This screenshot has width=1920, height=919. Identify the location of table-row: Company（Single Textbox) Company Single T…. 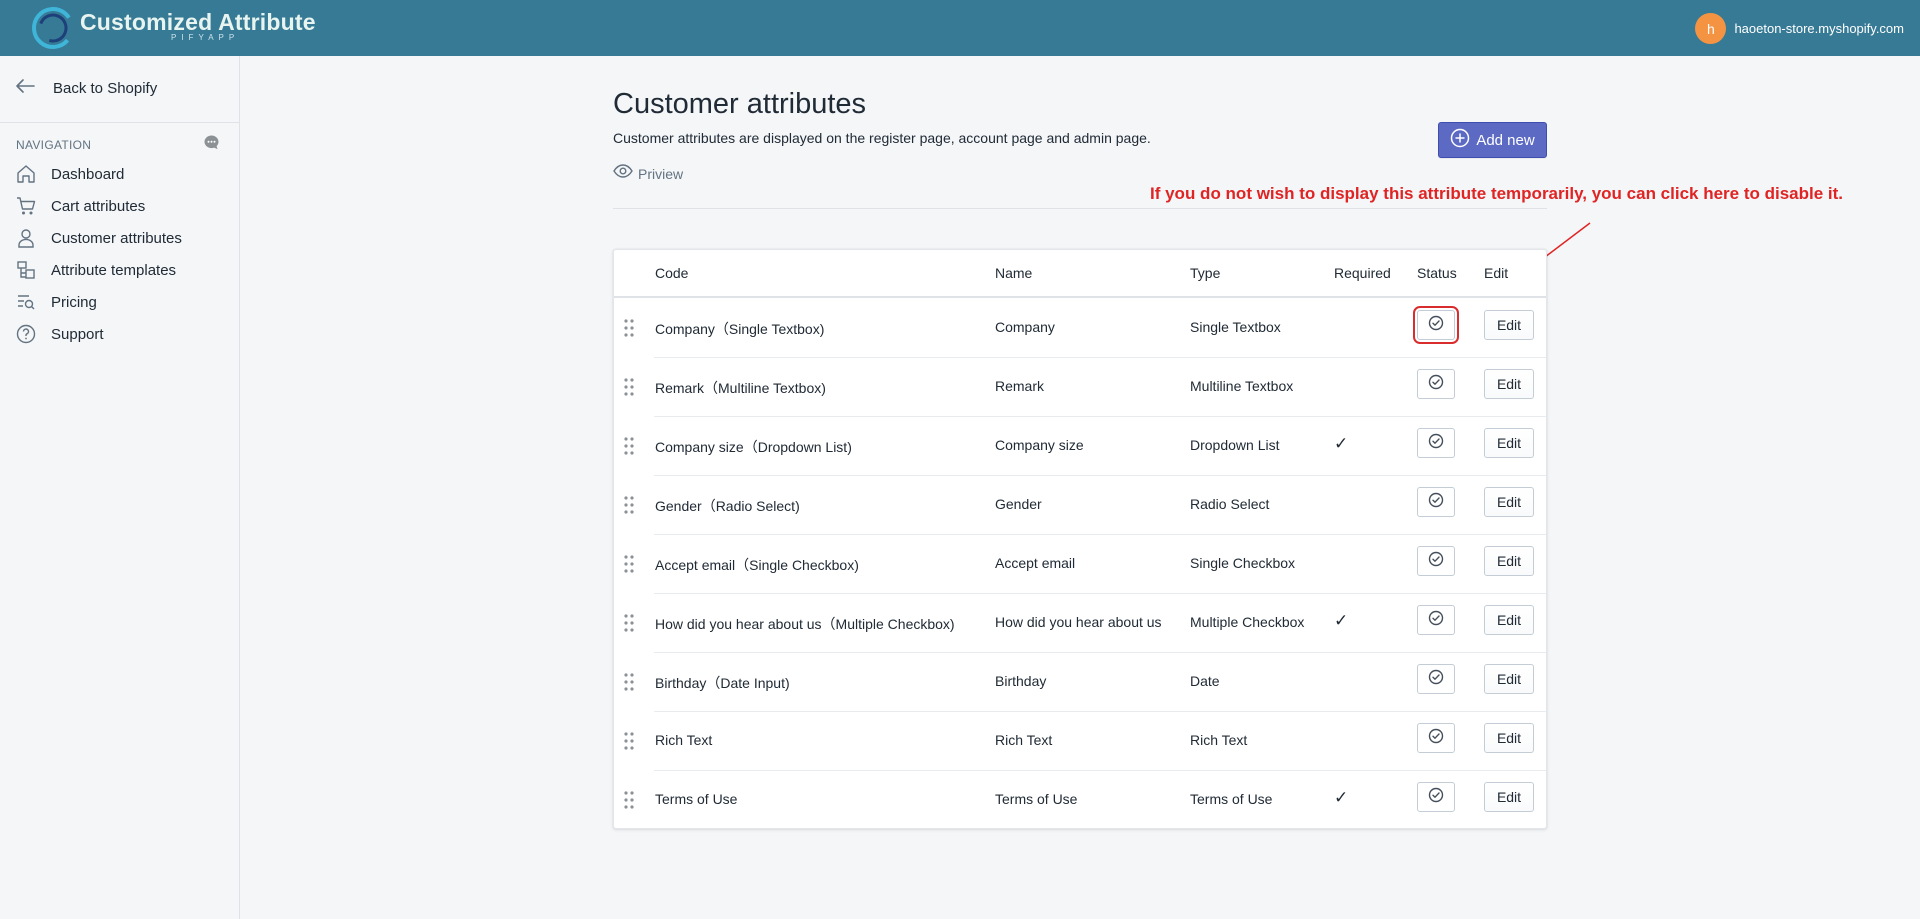
(1080, 328).